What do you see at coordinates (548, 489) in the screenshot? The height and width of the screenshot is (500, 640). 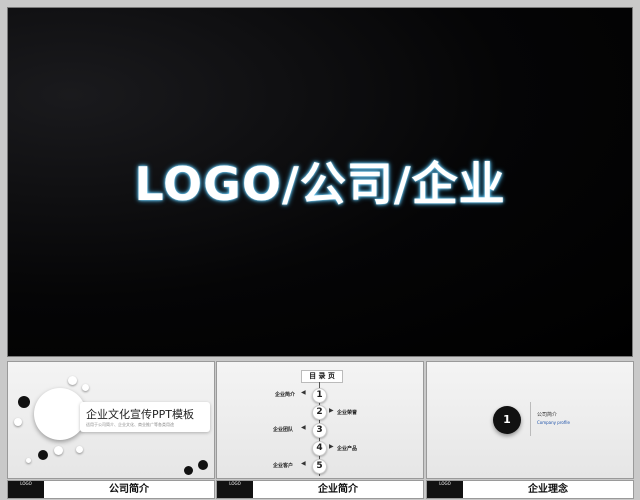 I see `caption-label: 企业理念` at bounding box center [548, 489].